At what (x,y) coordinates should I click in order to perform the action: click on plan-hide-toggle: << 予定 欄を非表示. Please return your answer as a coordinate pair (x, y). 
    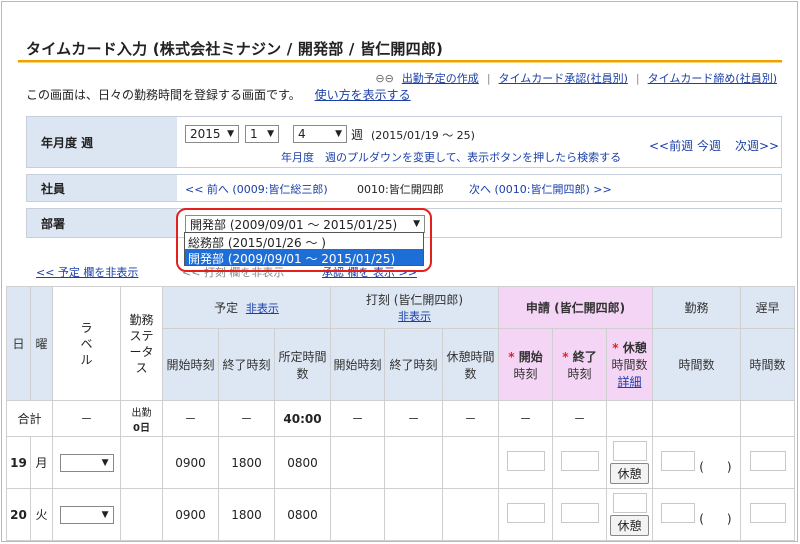
    Looking at the image, I should click on (87, 272).